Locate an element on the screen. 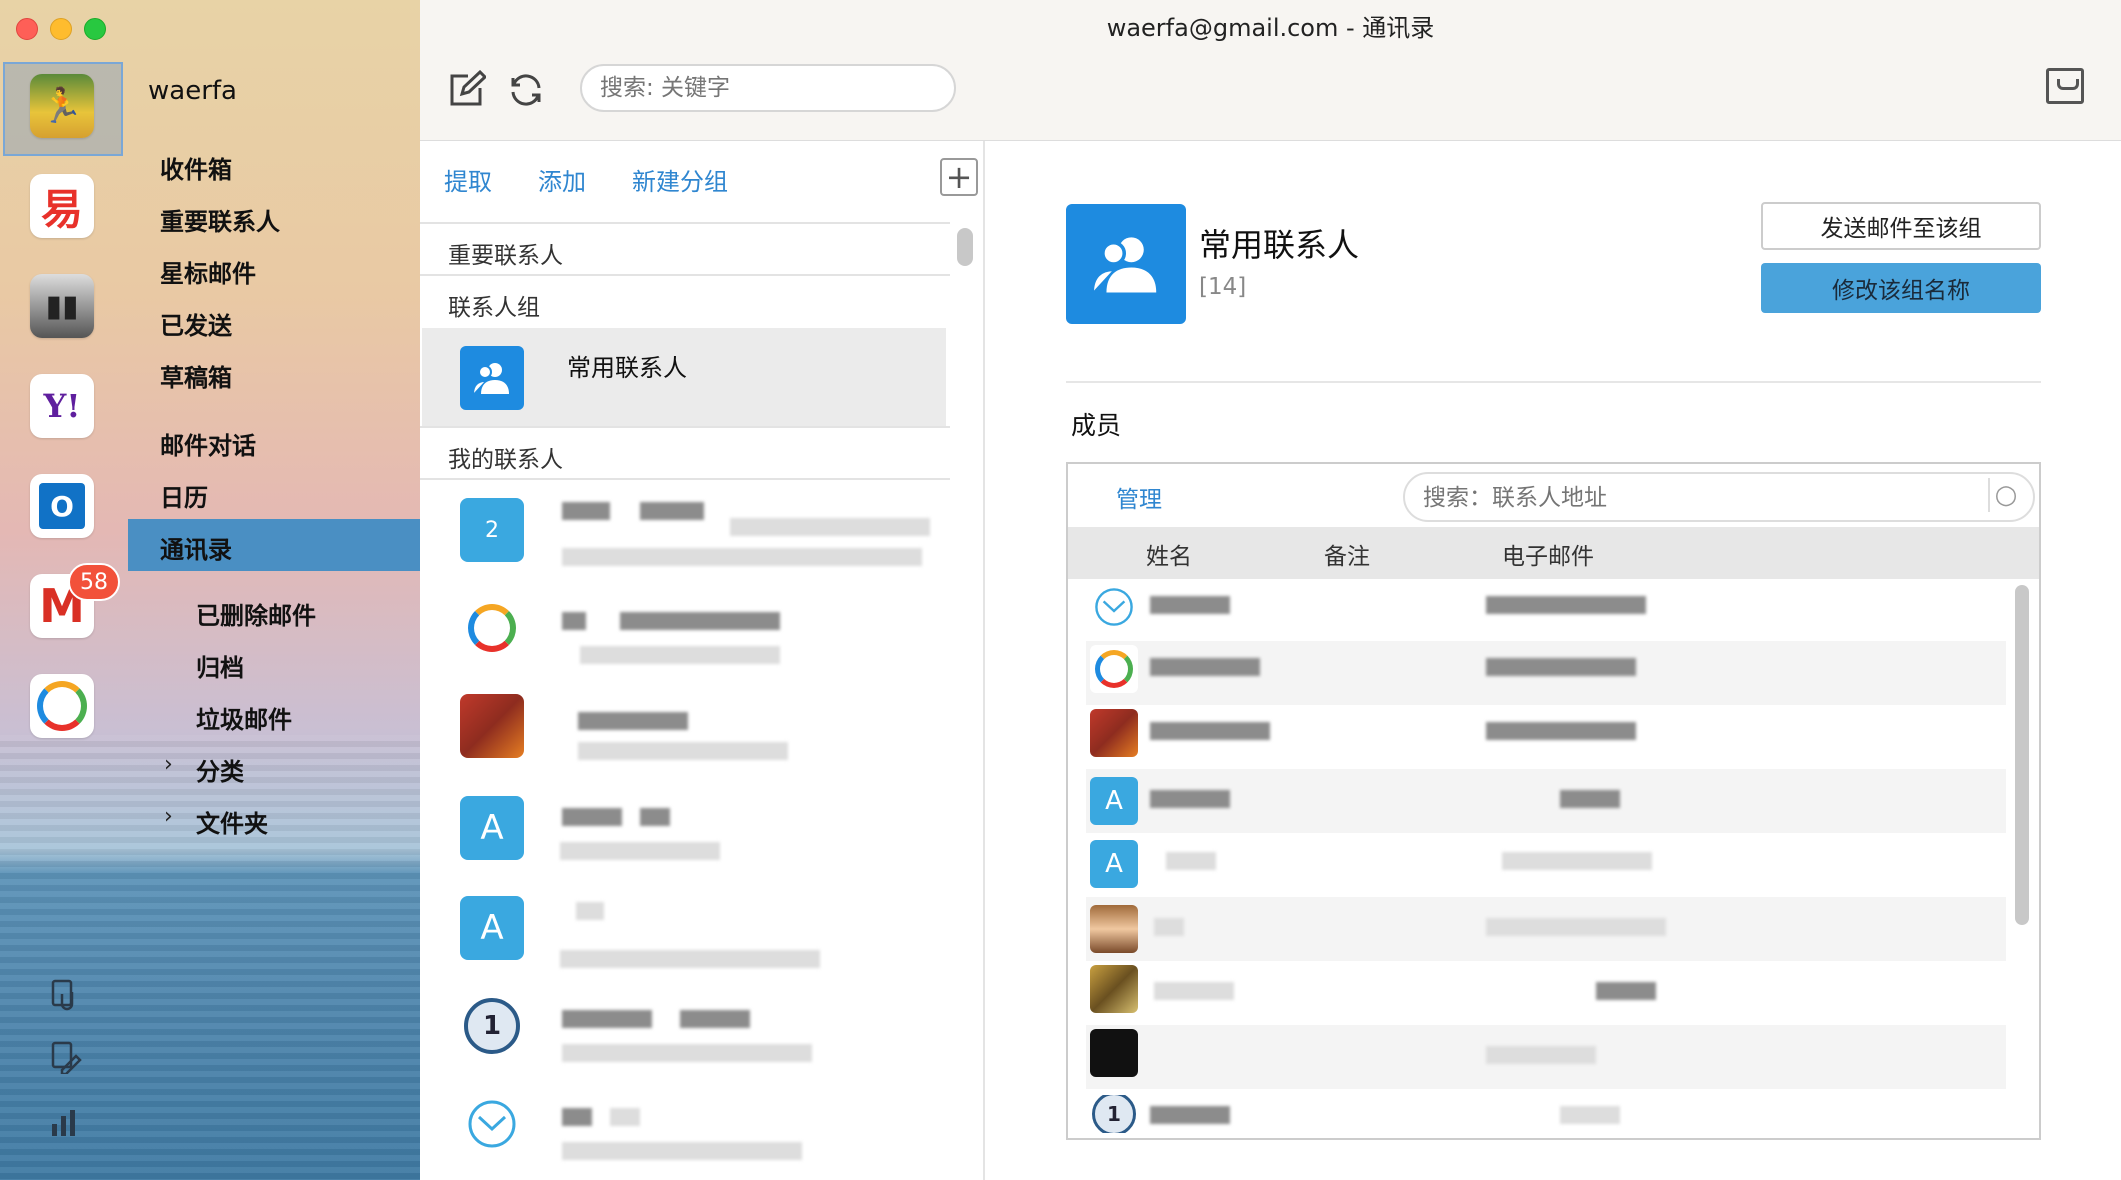 The image size is (2121, 1180). outlook-icon: O is located at coordinates (62, 506).